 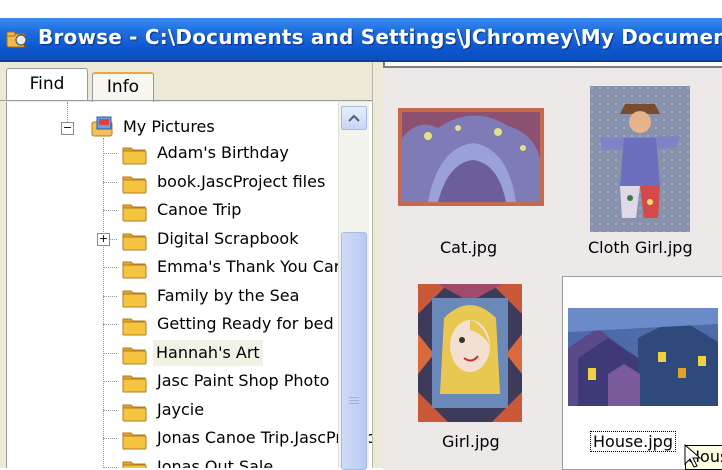 What do you see at coordinates (245, 323) in the screenshot?
I see `tree-item-label: Getting Ready for bed` at bounding box center [245, 323].